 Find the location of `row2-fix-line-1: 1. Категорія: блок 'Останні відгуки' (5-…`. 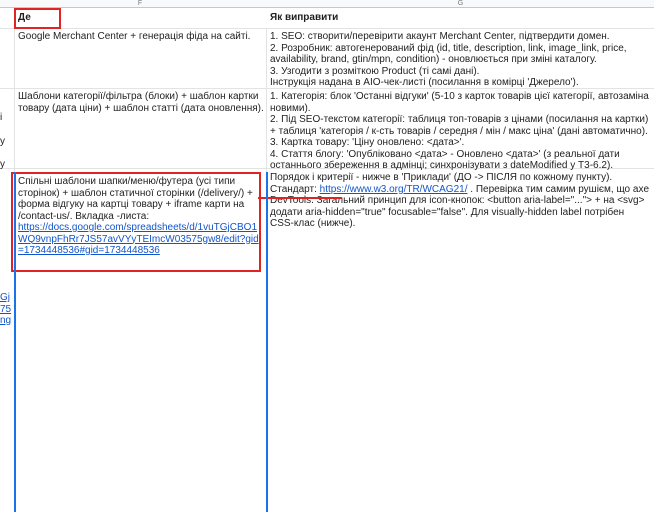

row2-fix-line-1: 1. Категорія: блок 'Останні відгуки' (5-… is located at coordinates (459, 102).